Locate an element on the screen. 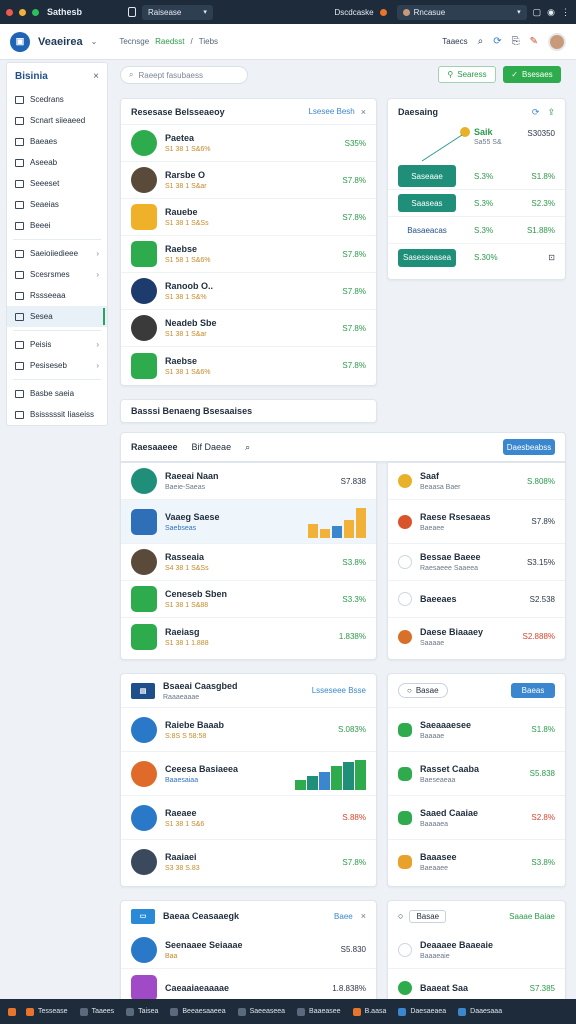 Image resolution: width=576 pixels, height=1024 pixels. pin-icon: ✎ is located at coordinates (534, 41).